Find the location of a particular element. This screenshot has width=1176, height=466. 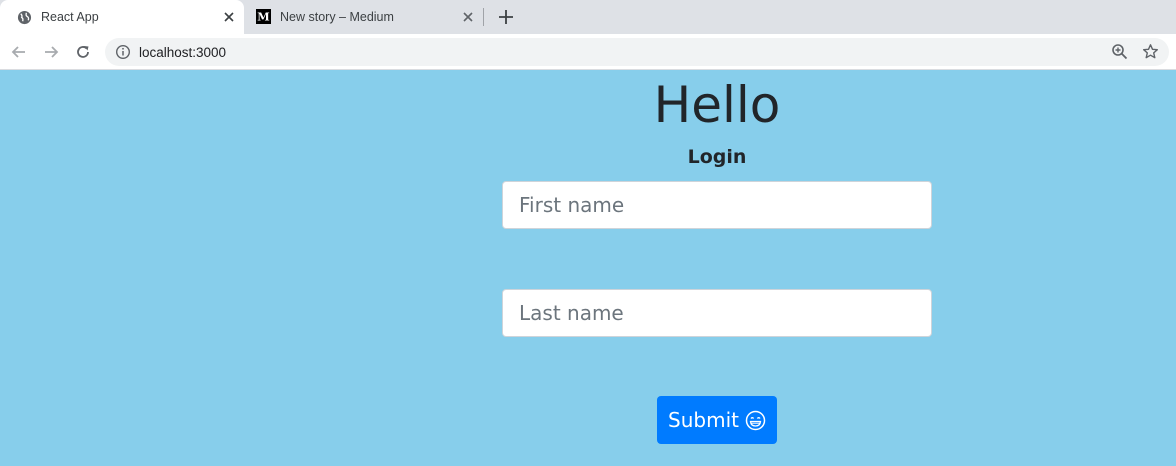

bookmark-star-icon is located at coordinates (1150, 51).